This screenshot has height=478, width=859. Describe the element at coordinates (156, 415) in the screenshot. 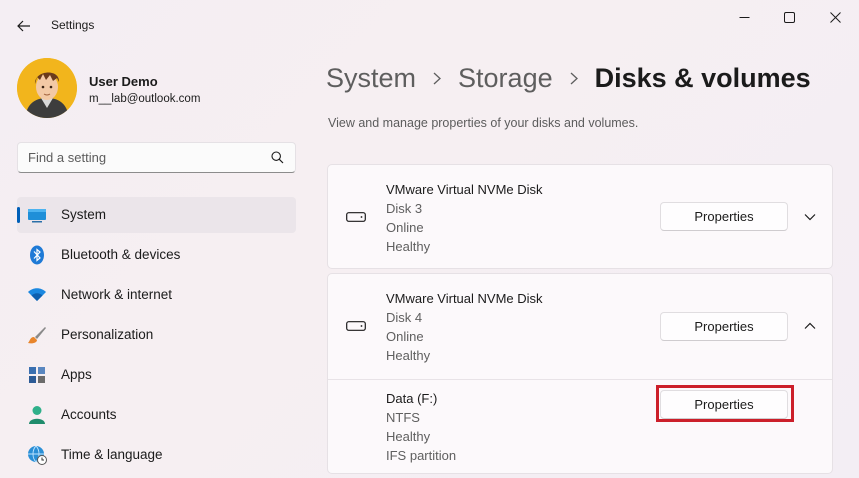

I see `sidebar-item-accounts: Accounts` at that location.